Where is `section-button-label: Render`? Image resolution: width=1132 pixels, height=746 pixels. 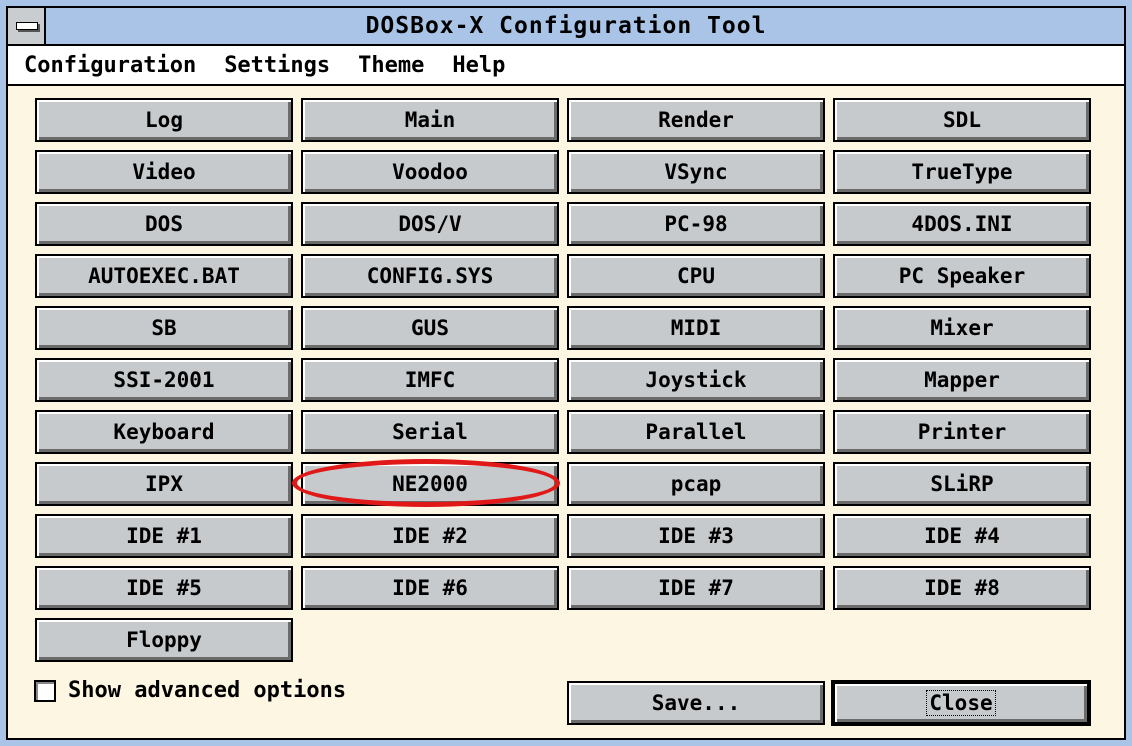 section-button-label: Render is located at coordinates (696, 120).